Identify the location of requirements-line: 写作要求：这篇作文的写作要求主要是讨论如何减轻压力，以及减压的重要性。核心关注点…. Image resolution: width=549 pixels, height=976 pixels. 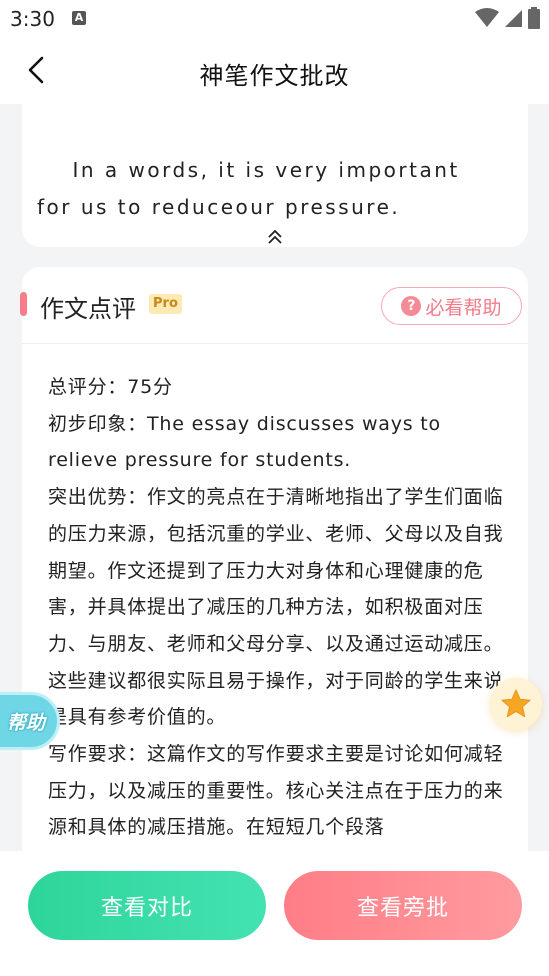
(276, 791).